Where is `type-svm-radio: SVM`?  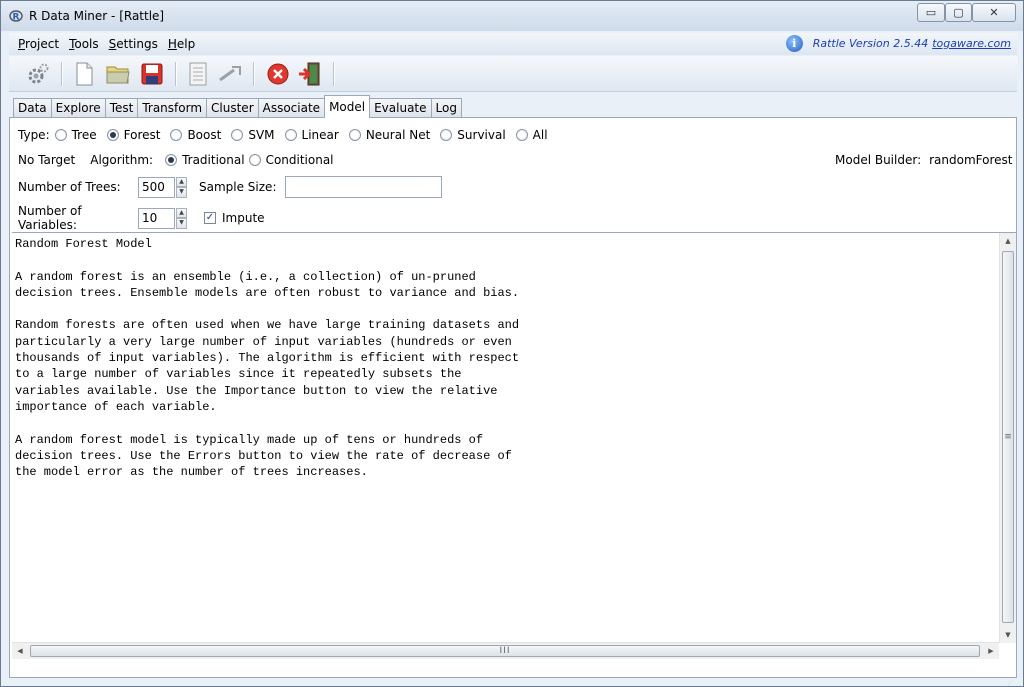 type-svm-radio: SVM is located at coordinates (253, 135).